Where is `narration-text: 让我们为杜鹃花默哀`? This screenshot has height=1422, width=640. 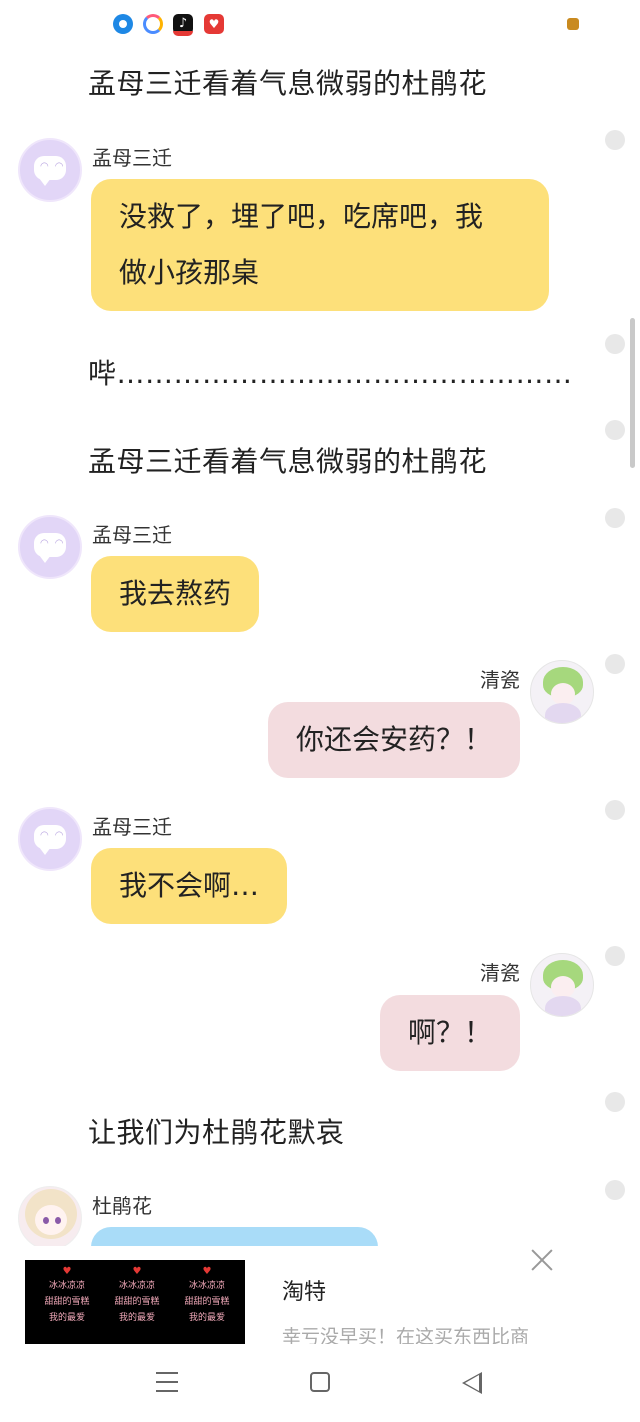
narration-text: 让我们为杜鹃花默哀 is located at coordinates (216, 1132).